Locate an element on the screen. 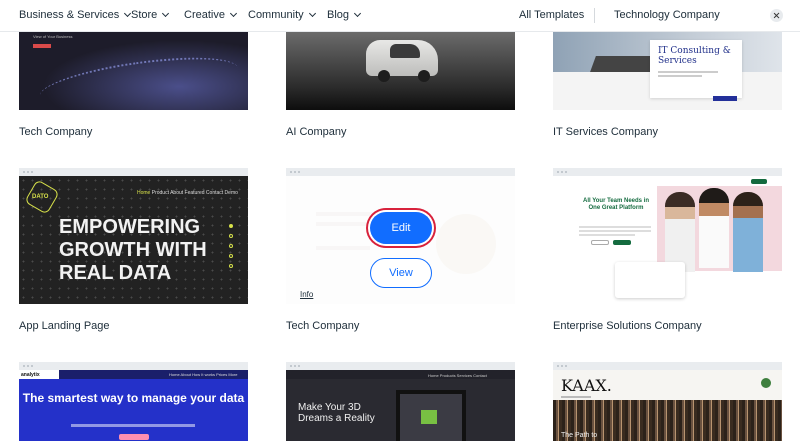 The image size is (800, 441). thumb-badge is located at coordinates (766, 383).